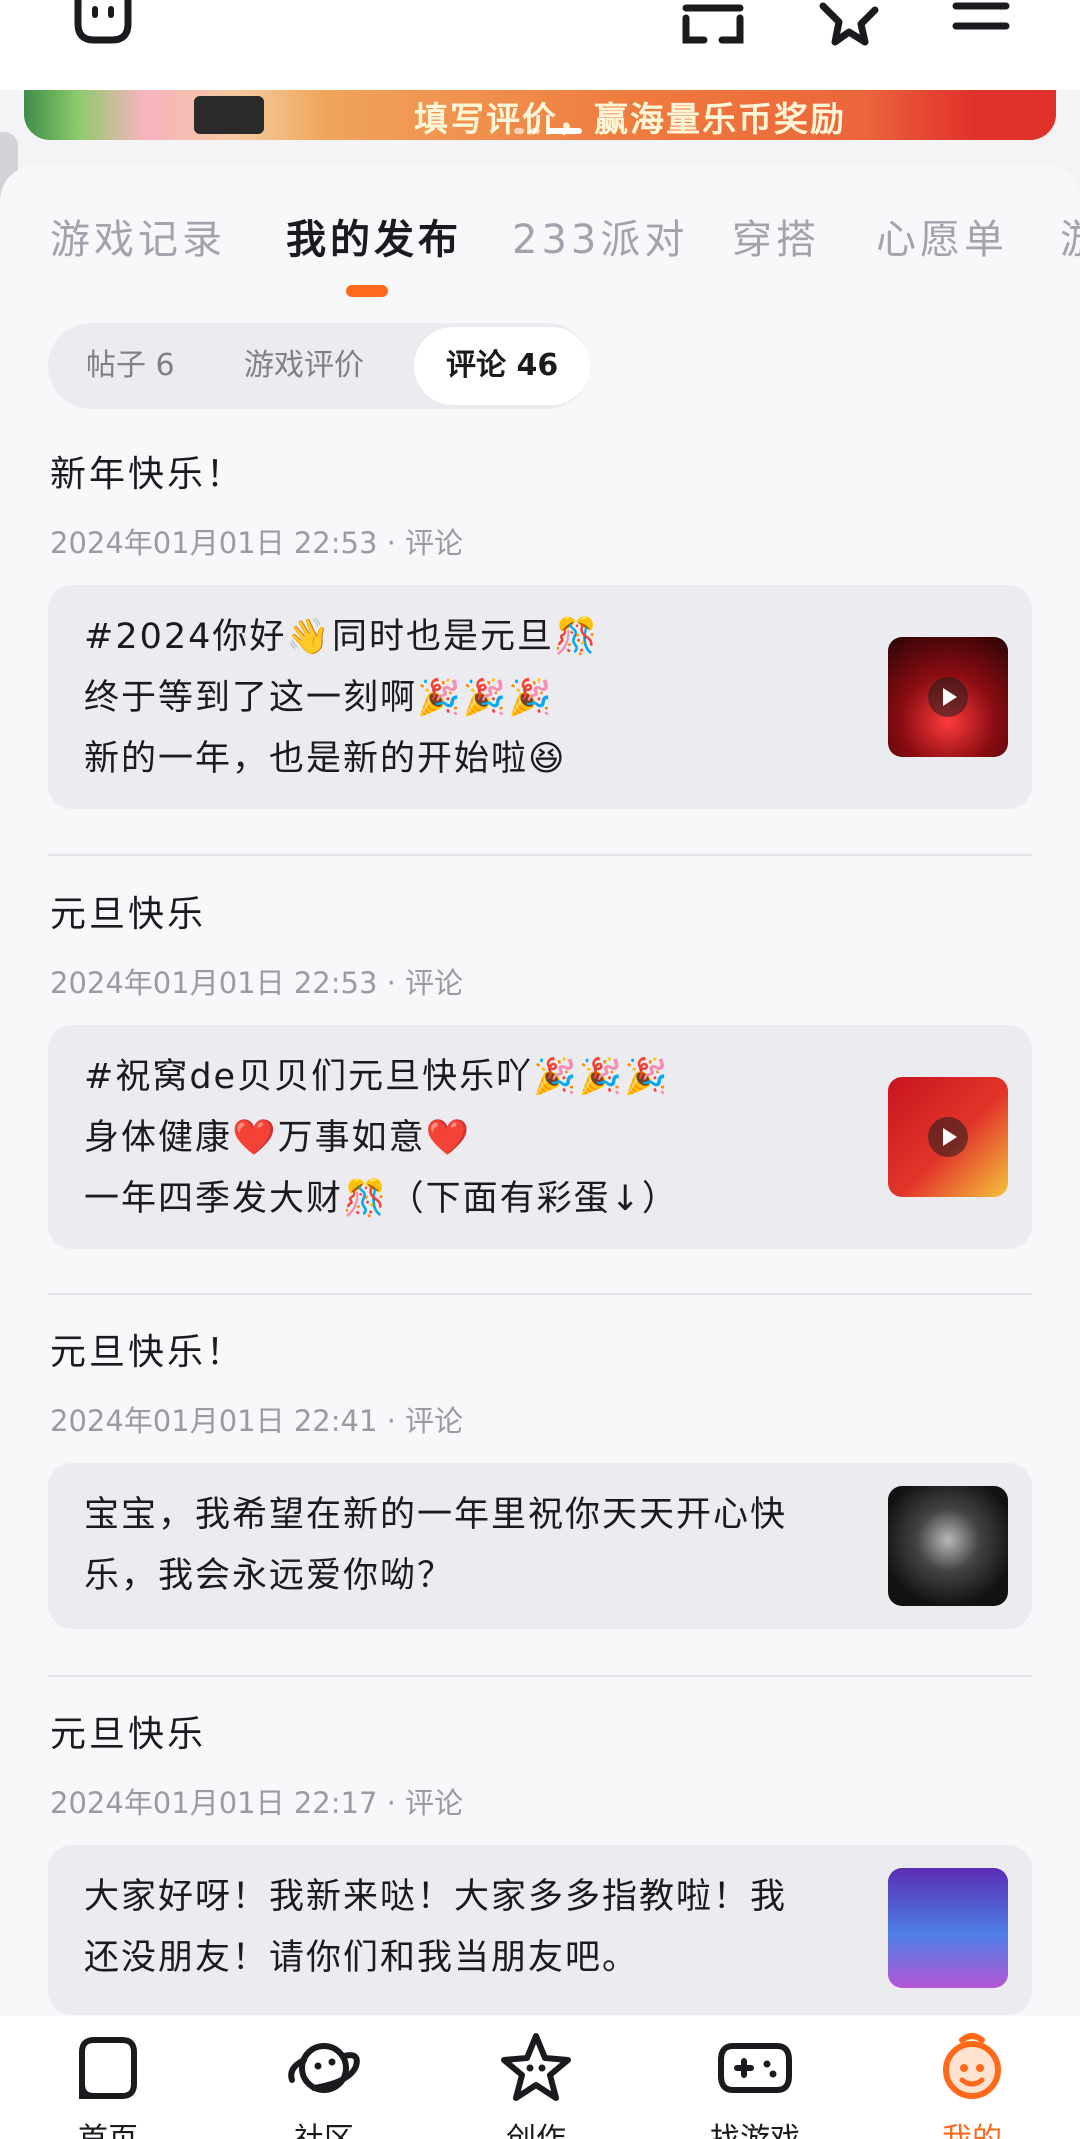 The width and height of the screenshot is (1080, 2139). Describe the element at coordinates (374, 236) in the screenshot. I see `tab-my-posts: 我的发布` at that location.